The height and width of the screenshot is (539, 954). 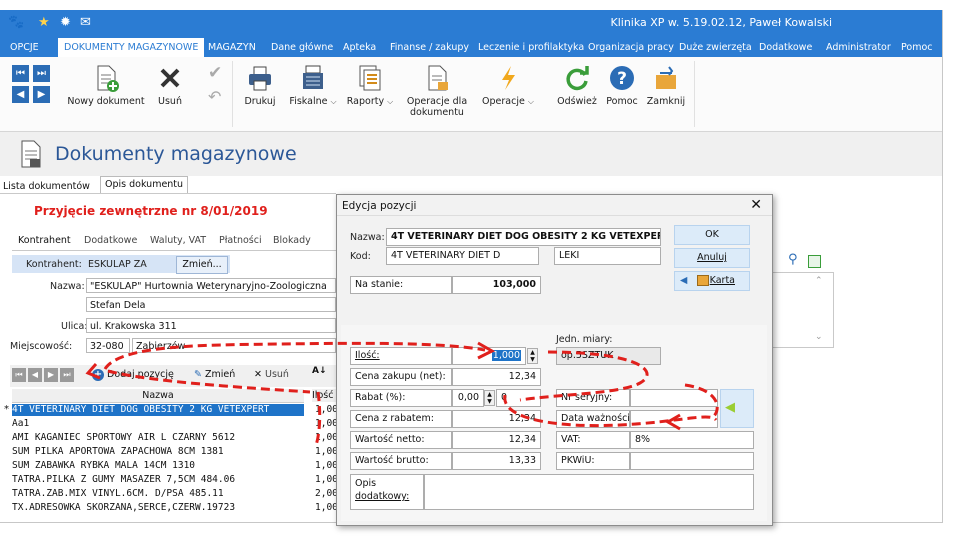 What do you see at coordinates (589, 492) in the screenshot?
I see `description-field` at bounding box center [589, 492].